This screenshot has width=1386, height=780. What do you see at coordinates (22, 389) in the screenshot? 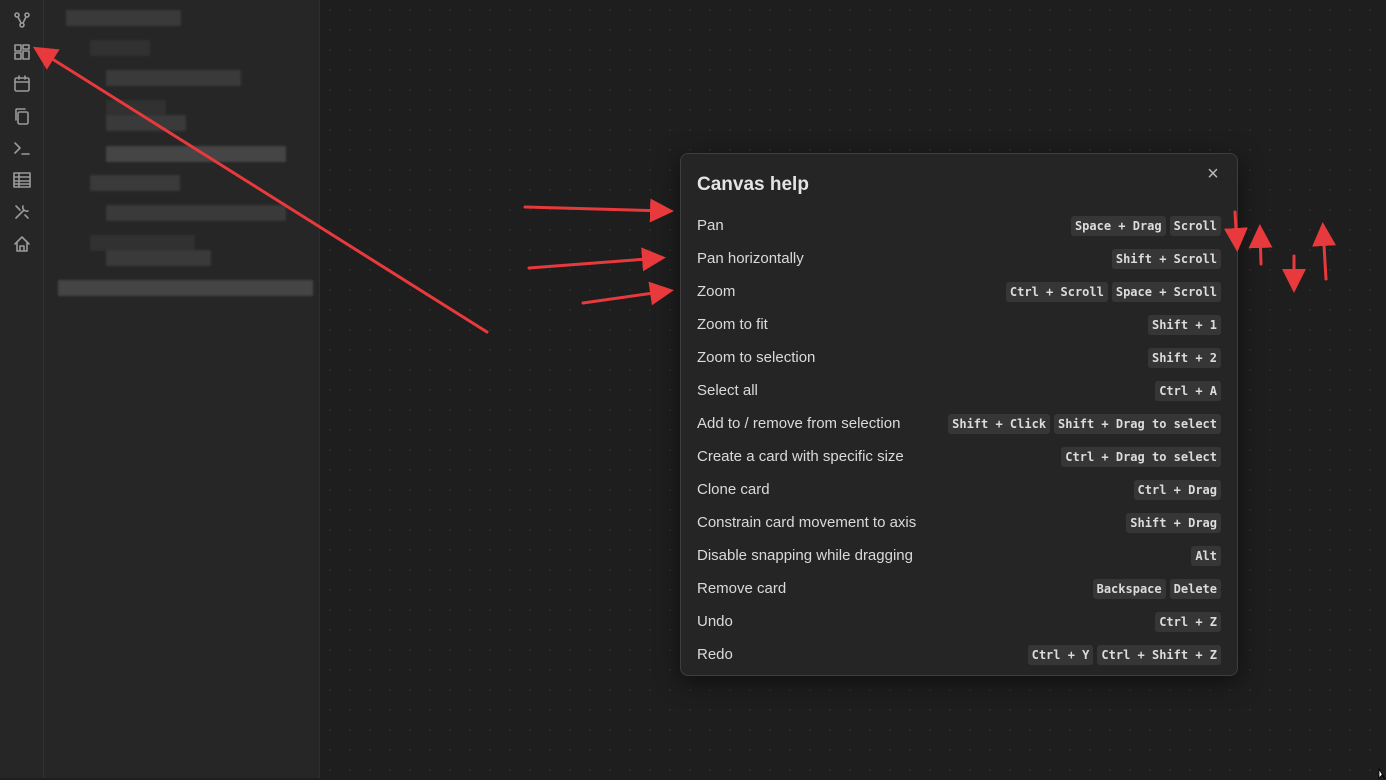
I see `ribbon` at bounding box center [22, 389].